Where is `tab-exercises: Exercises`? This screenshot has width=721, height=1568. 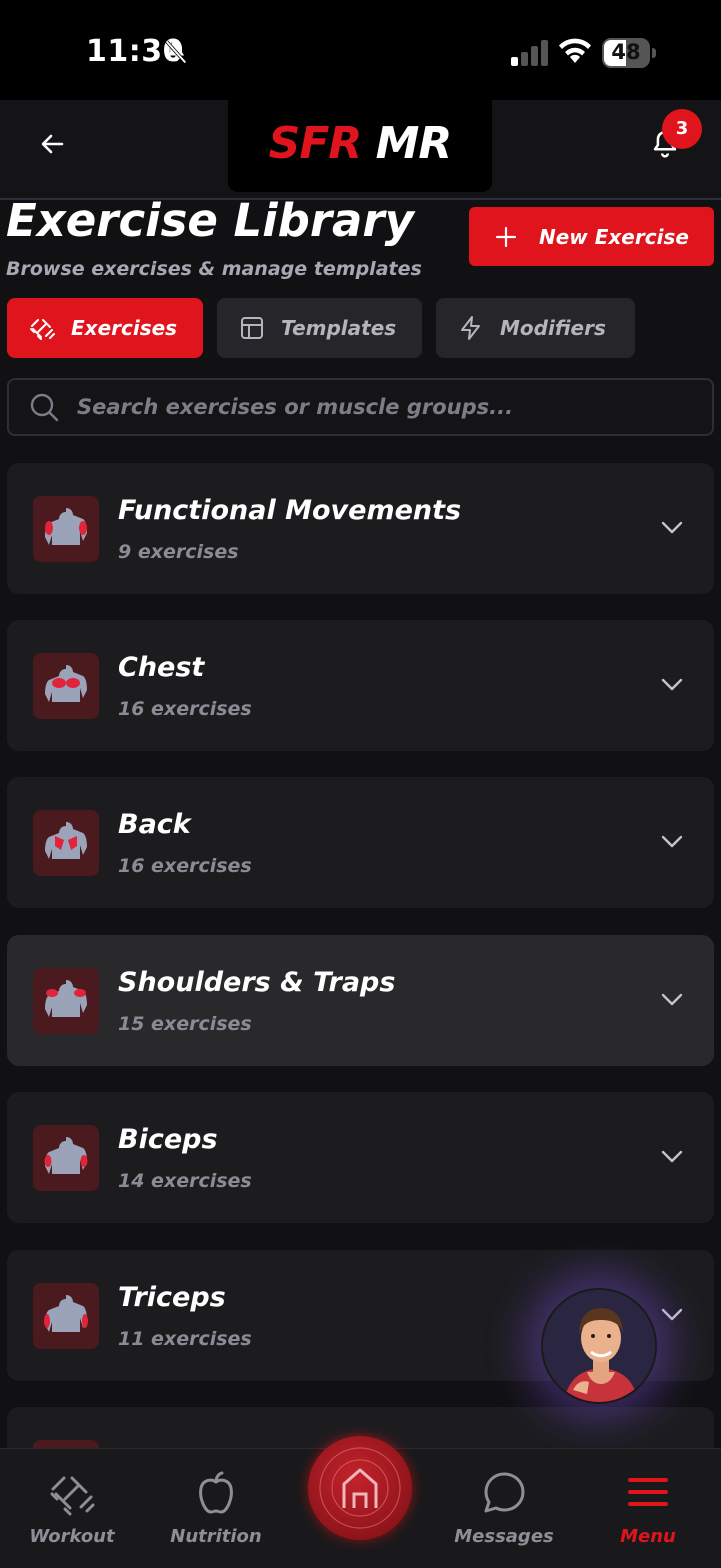
tab-exercises: Exercises is located at coordinates (105, 328).